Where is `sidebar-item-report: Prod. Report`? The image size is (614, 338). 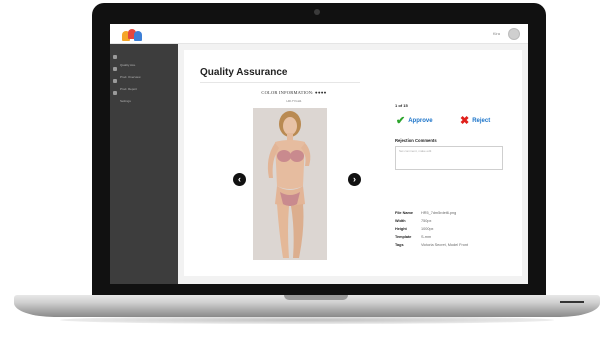
sidebar-item-report: Prod. Report is located at coordinates (144, 84).